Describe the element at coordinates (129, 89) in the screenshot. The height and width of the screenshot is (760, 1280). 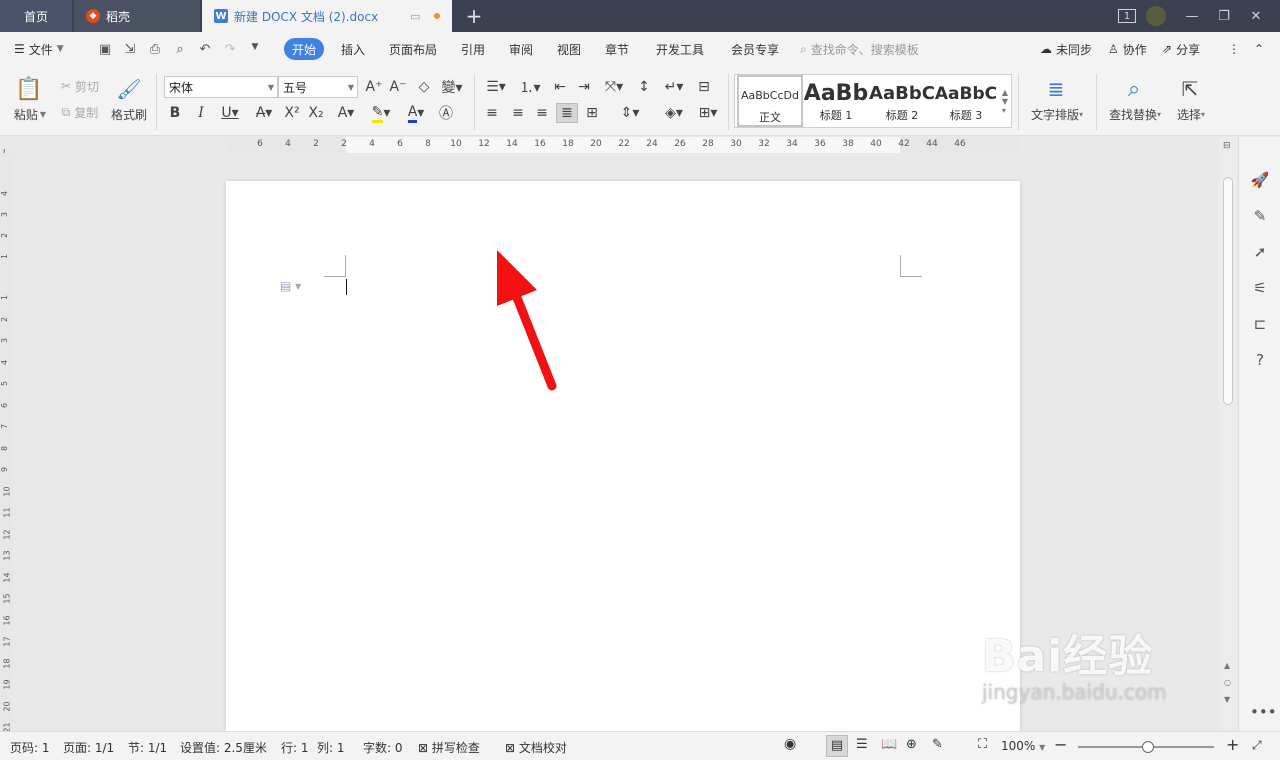
I see `format-painter-icon: 🖌` at that location.